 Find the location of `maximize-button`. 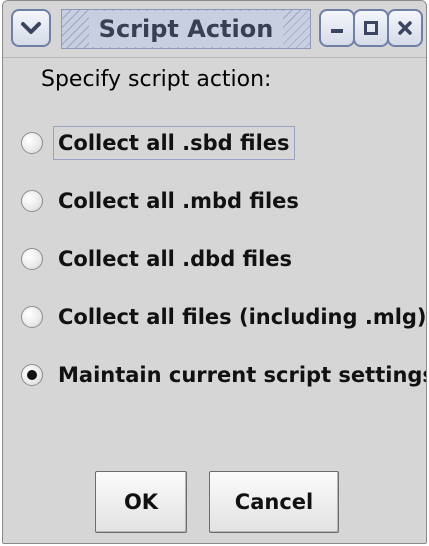

maximize-button is located at coordinates (371, 28).